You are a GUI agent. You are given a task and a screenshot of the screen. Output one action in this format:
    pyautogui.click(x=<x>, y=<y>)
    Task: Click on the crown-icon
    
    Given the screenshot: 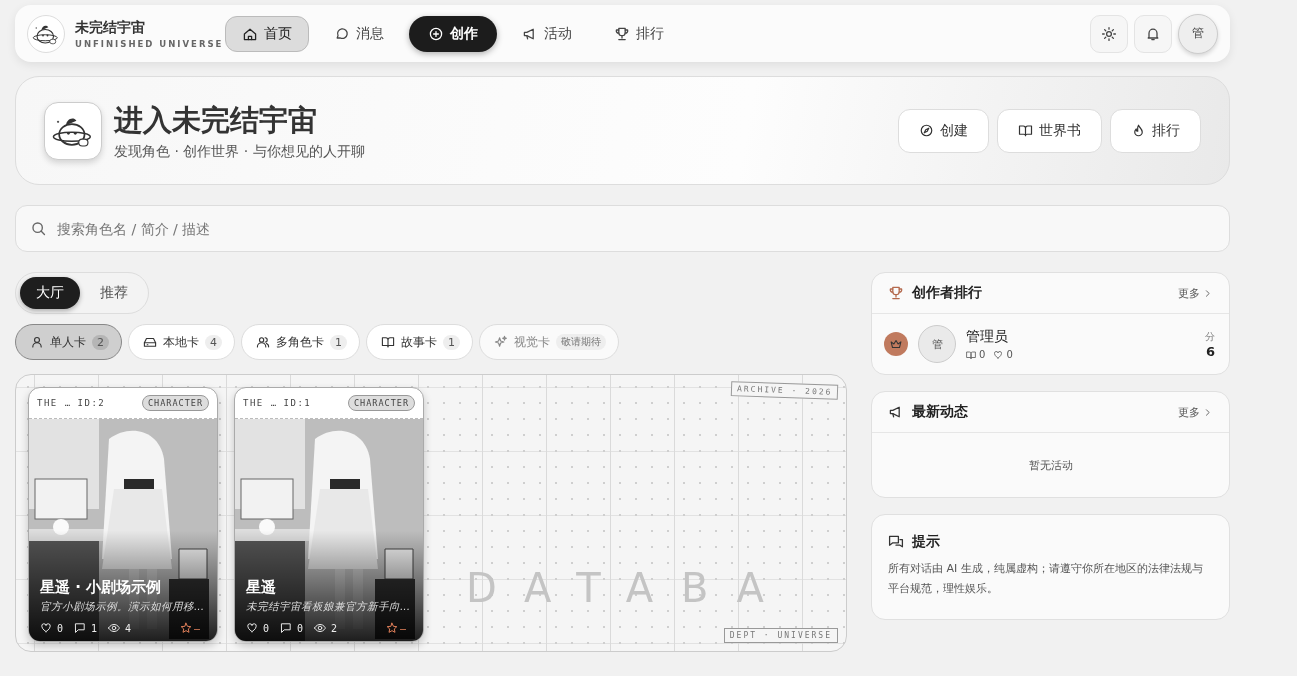 What is the action you would take?
    pyautogui.click(x=896, y=344)
    